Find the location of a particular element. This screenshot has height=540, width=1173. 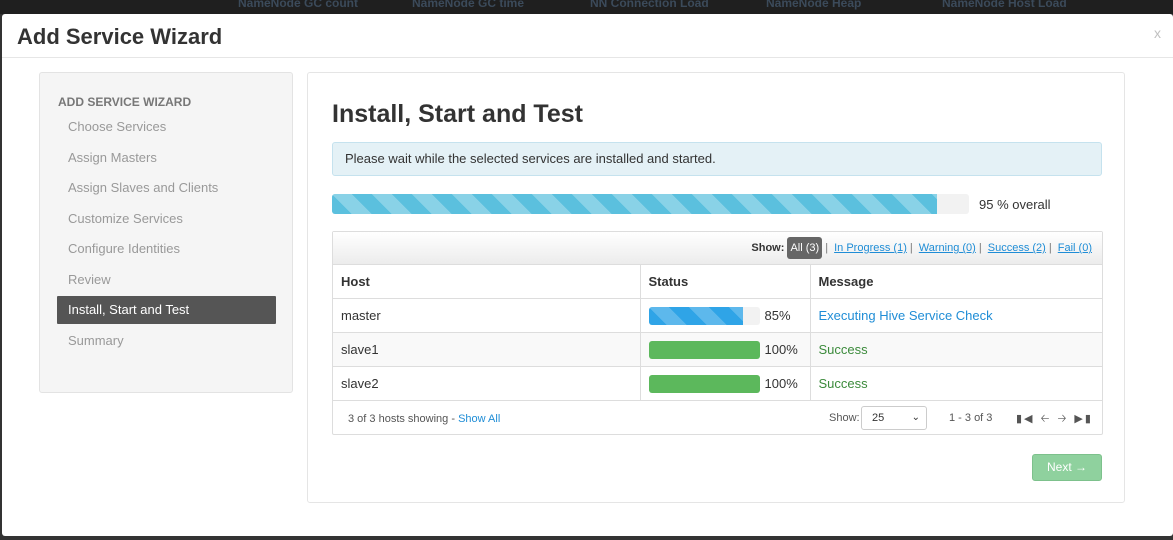

page-title: Install, Start and Test is located at coordinates (457, 114).